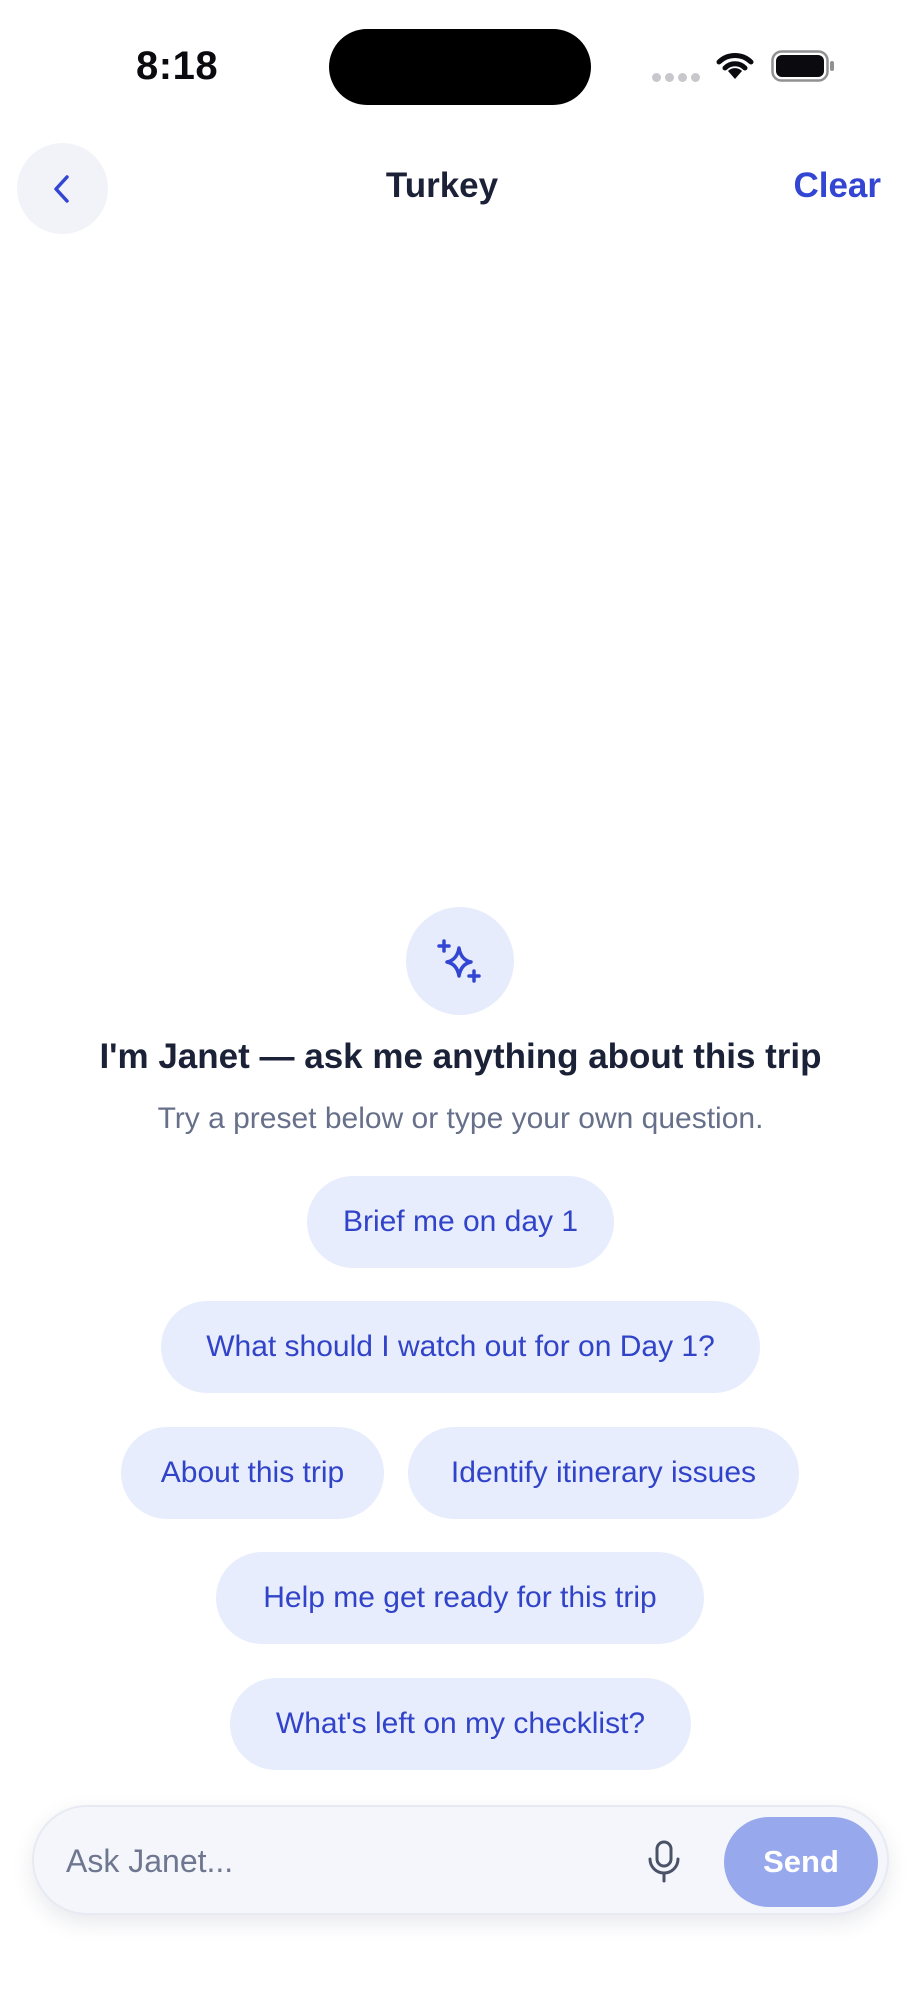 This screenshot has width=921, height=2000. Describe the element at coordinates (460, 1598) in the screenshot. I see `preset-chip-get-ready: Help me get ready for this trip` at that location.